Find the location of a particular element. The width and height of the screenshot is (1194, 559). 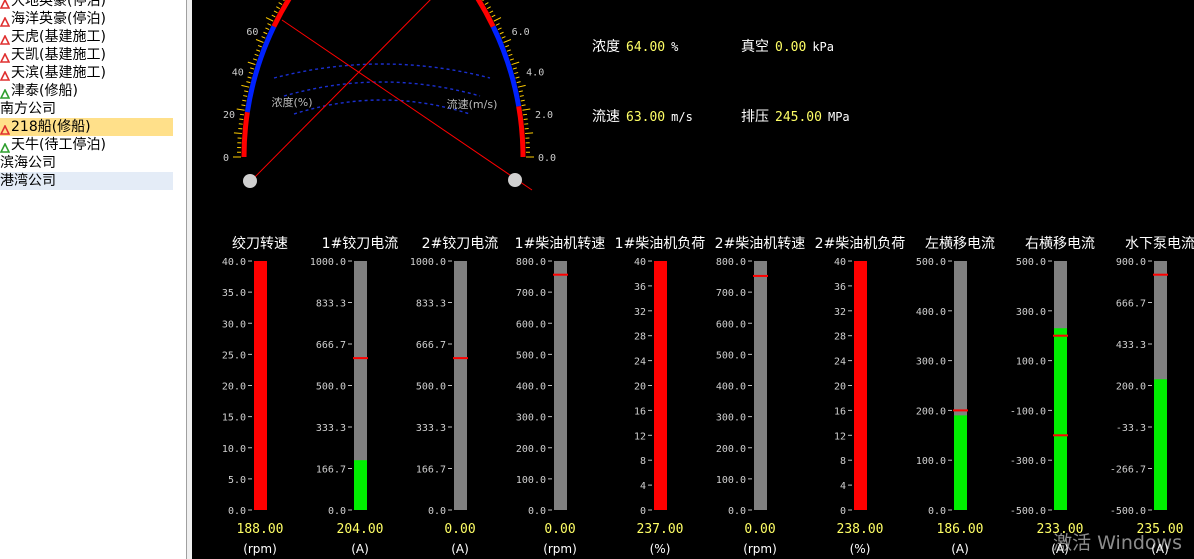

gauge-unit: (rpm) is located at coordinates (760, 549).